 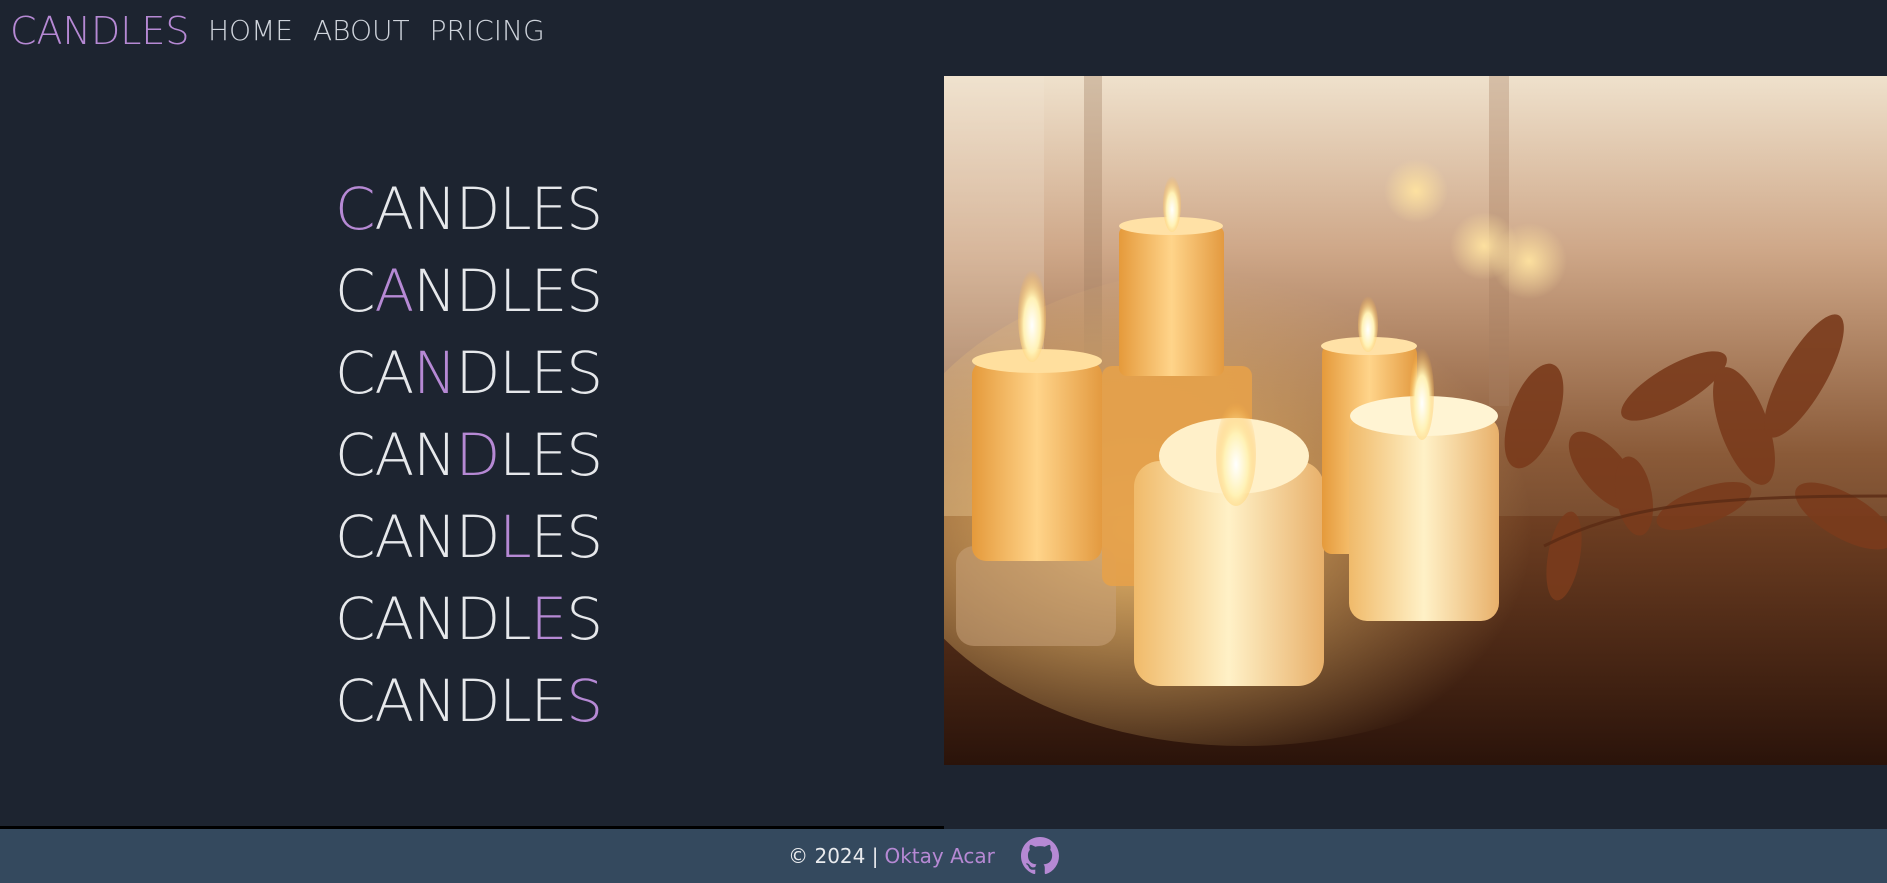 What do you see at coordinates (943, 31) in the screenshot?
I see `top-nav: CANDLES HOME ABOUT PRICING` at bounding box center [943, 31].